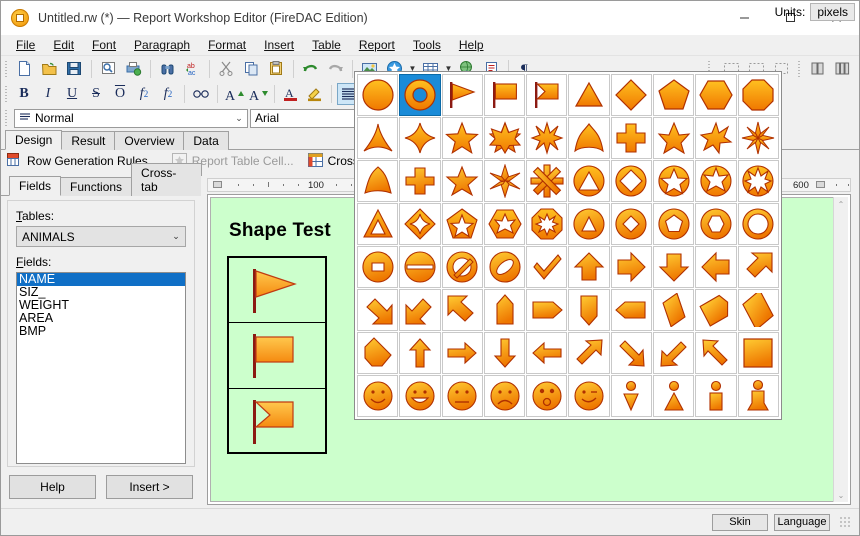 This screenshot has height=536, width=860. Describe the element at coordinates (166, 179) in the screenshot. I see `panel-tab-crosstab: Cross-tab` at that location.